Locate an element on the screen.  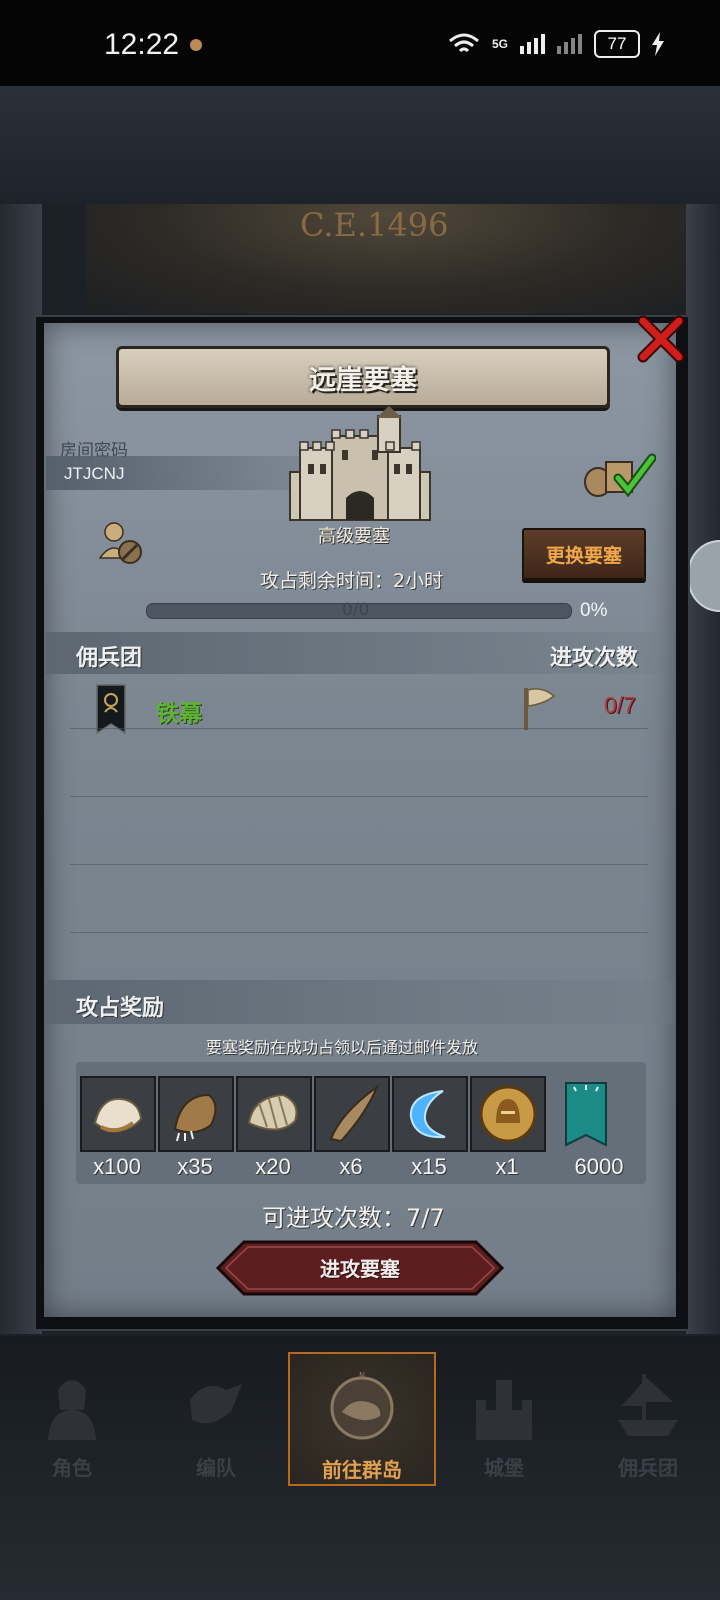
blue-crescent-icon is located at coordinates (427, 1114).